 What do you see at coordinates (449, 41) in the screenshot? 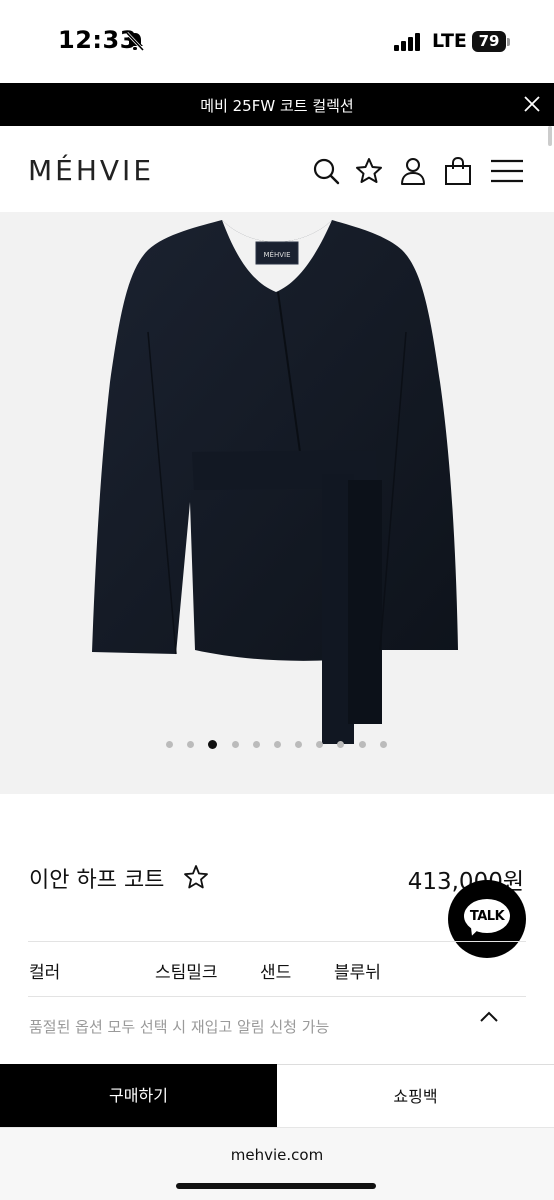
I see `network-label: LTE` at bounding box center [449, 41].